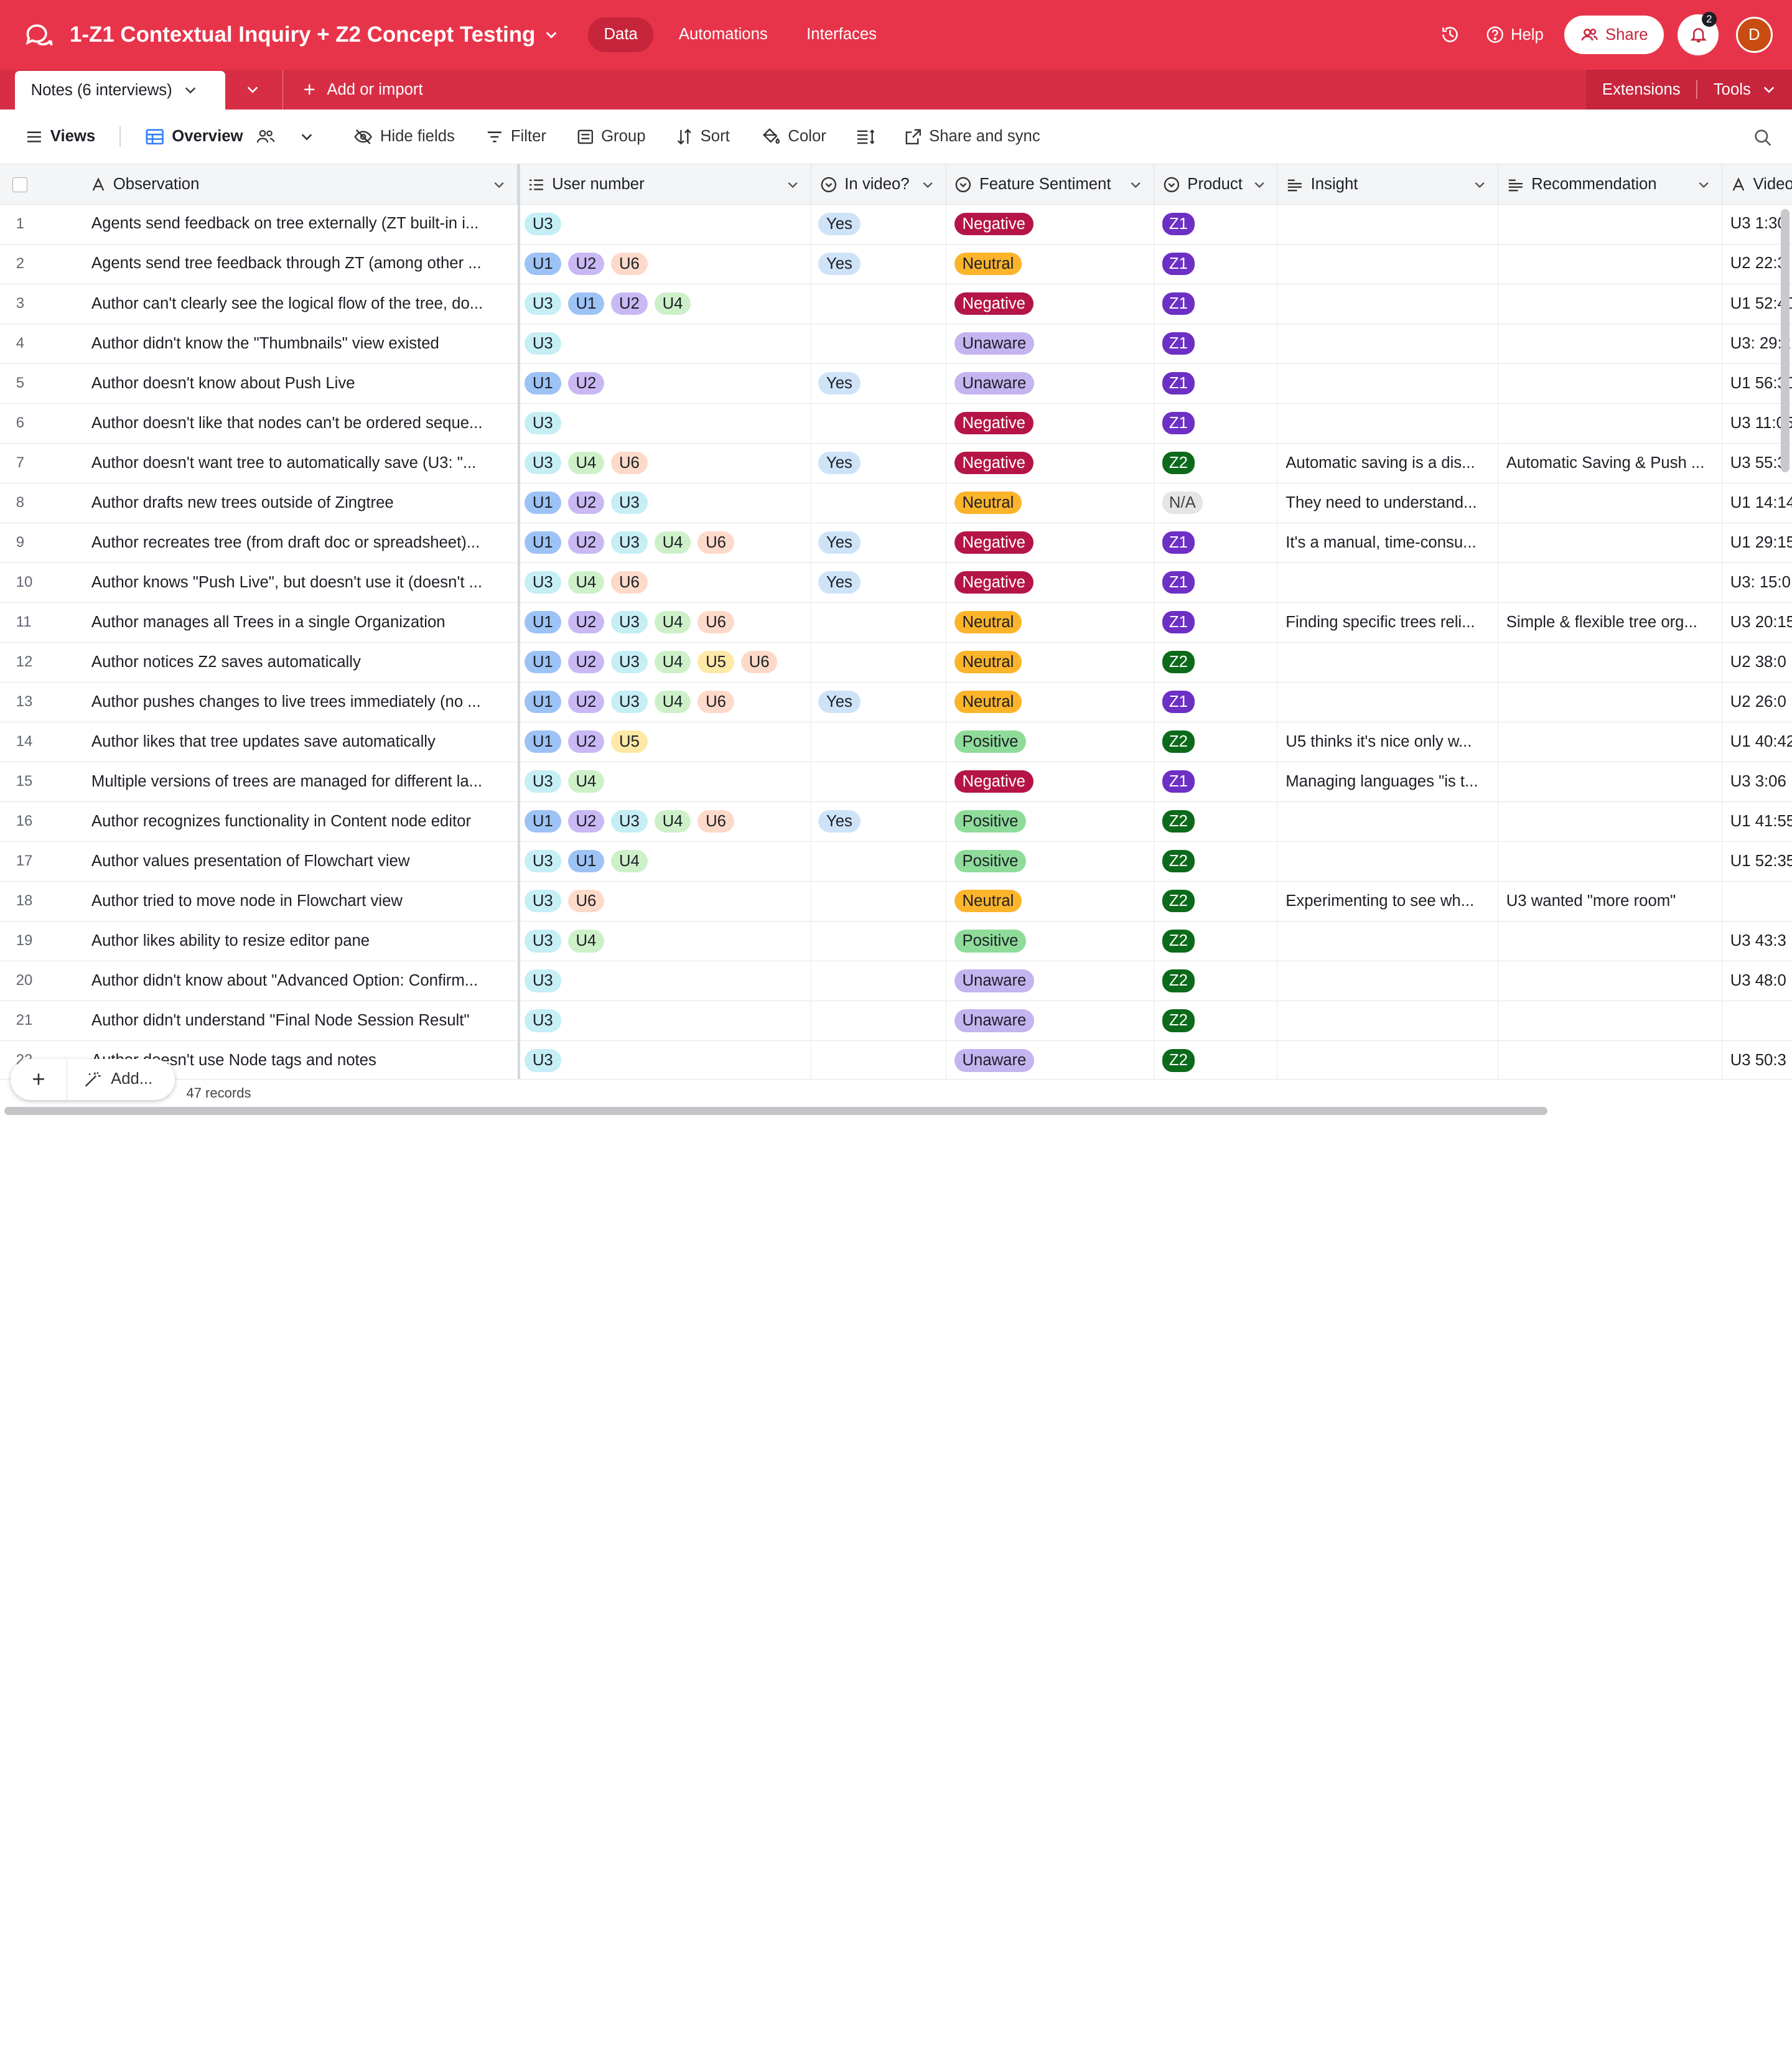 Image resolution: width=1792 pixels, height=2057 pixels. What do you see at coordinates (301, 184) in the screenshot?
I see `column-header-observation: Observation` at bounding box center [301, 184].